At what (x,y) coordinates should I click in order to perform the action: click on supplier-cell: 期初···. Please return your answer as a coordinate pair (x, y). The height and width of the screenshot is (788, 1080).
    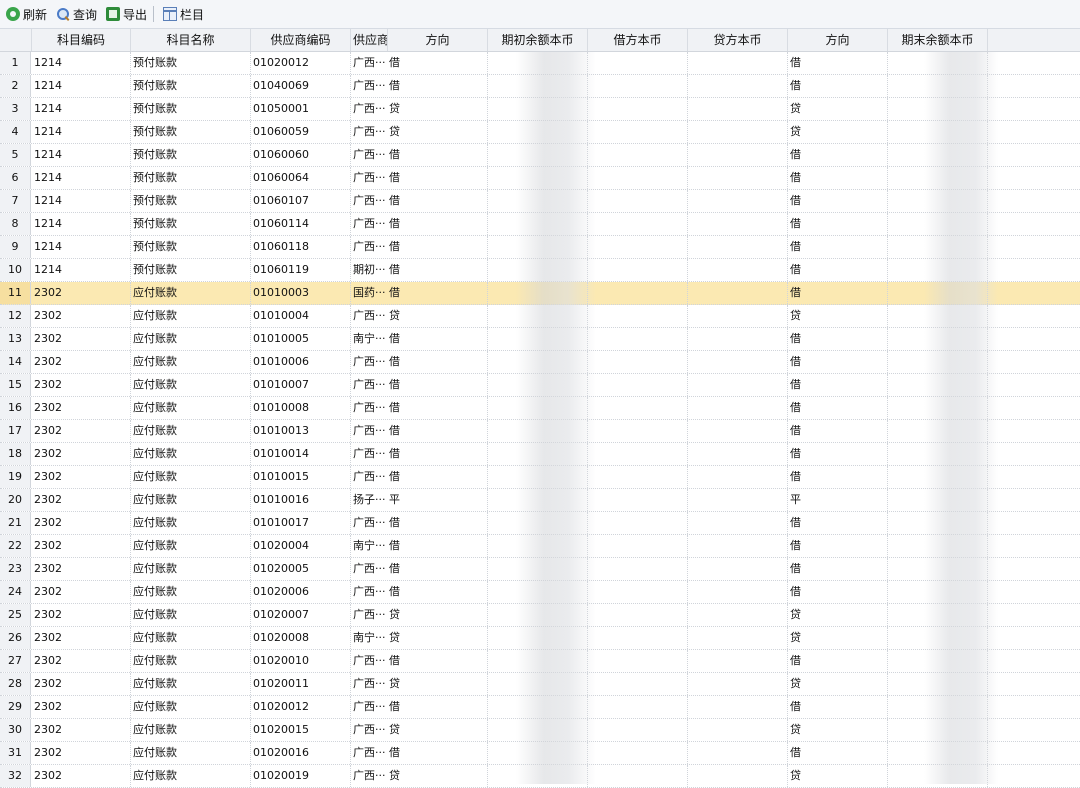
    Looking at the image, I should click on (369, 270).